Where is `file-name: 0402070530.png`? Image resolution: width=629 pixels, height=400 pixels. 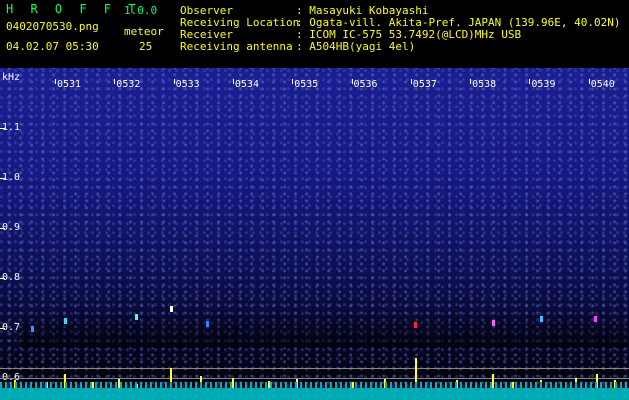 file-name: 0402070530.png is located at coordinates (52, 26).